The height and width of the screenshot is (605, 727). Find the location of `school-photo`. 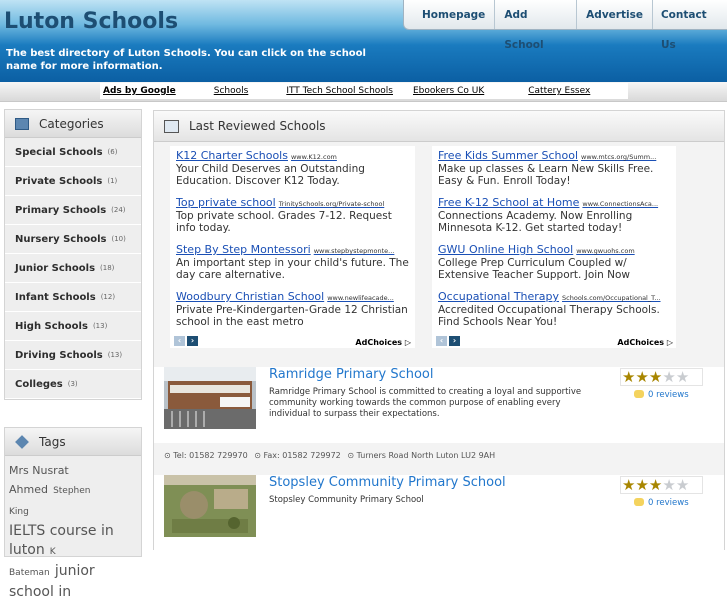

school-photo is located at coordinates (210, 398).